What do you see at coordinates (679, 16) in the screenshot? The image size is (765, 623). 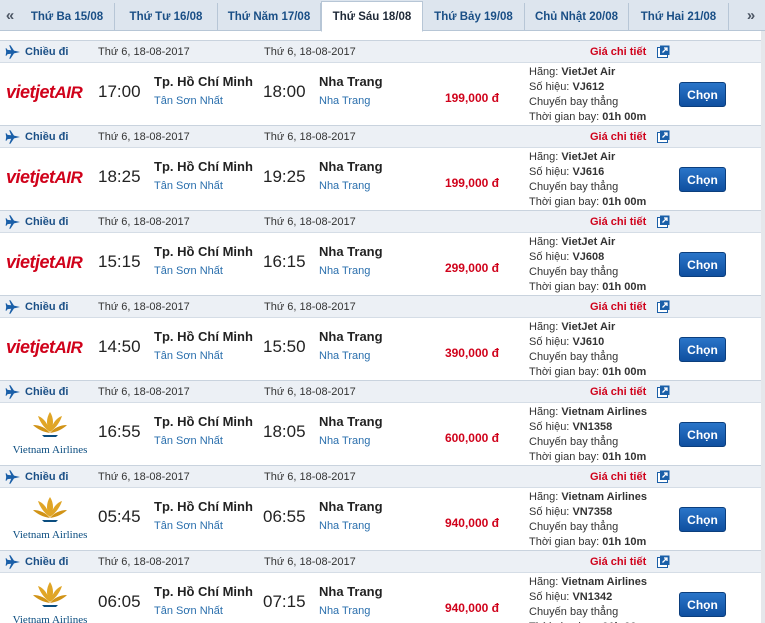 I see `tab-date-6: Thứ Hai 21/08` at bounding box center [679, 16].